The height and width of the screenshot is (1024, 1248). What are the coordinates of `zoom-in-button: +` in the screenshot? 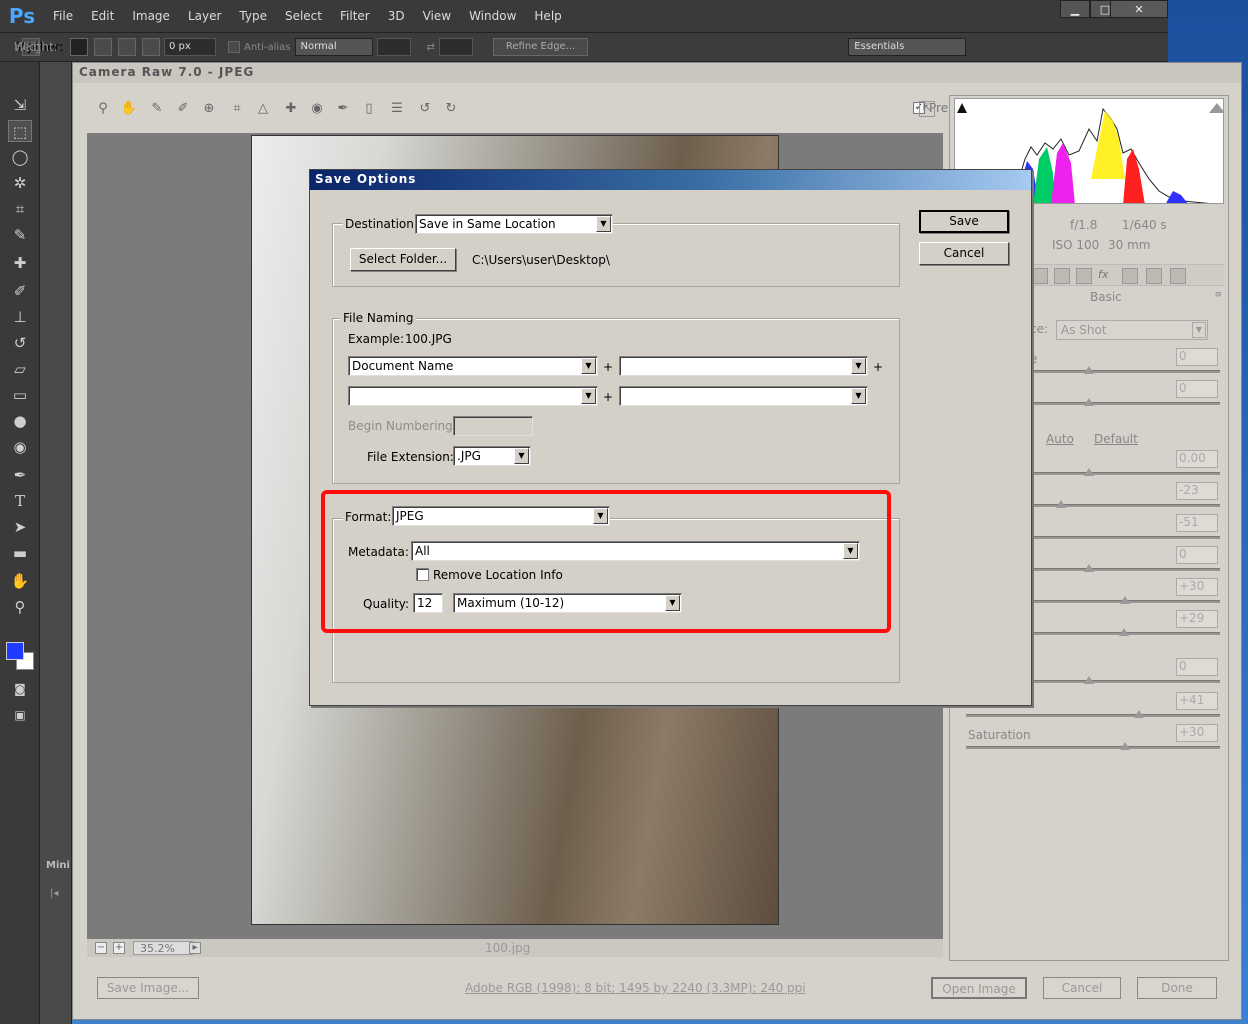 It's located at (119, 948).